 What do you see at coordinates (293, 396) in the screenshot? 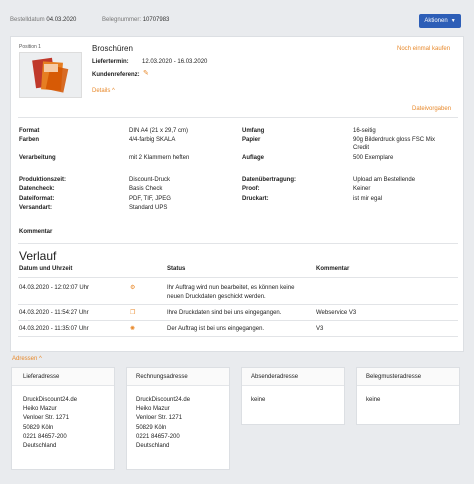
I see `sender-address-card: Absenderadresse keine` at bounding box center [293, 396].